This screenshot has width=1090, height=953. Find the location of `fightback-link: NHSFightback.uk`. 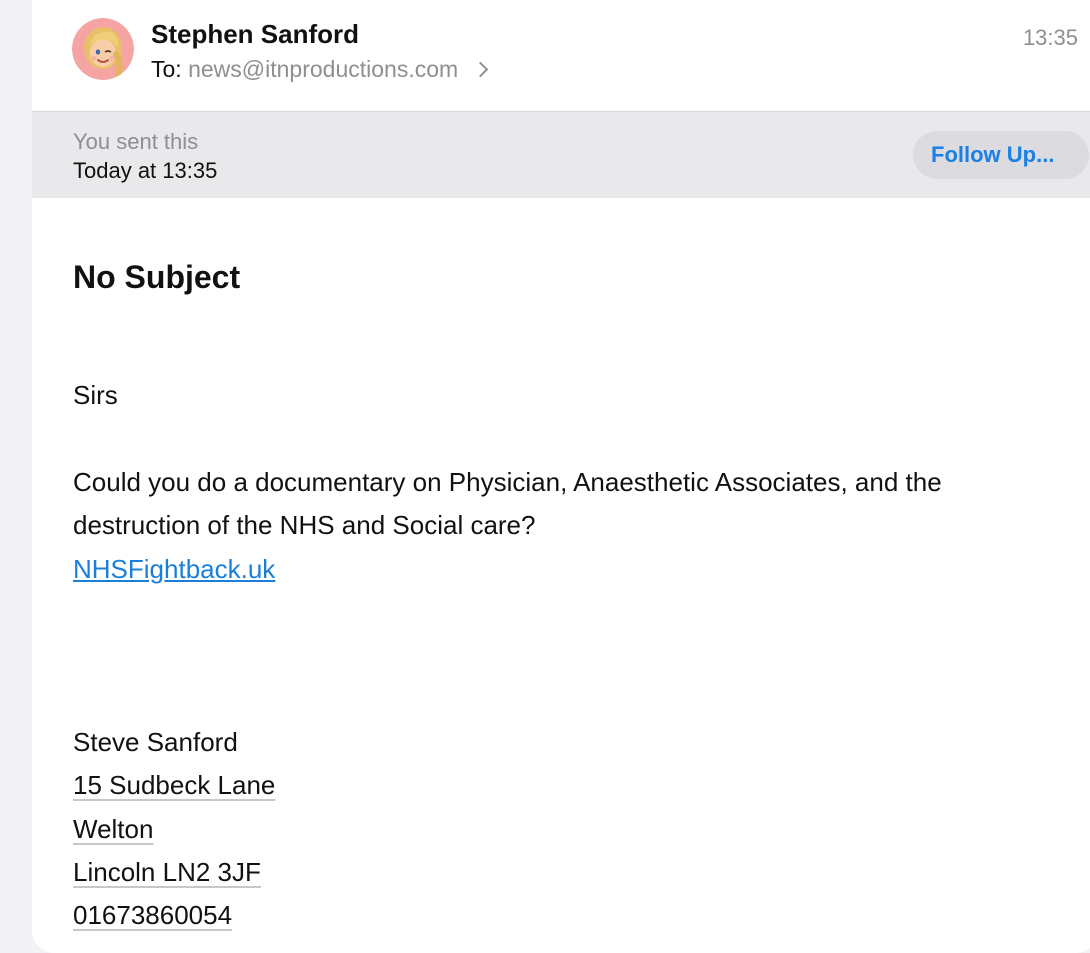

fightback-link: NHSFightback.uk is located at coordinates (174, 569).